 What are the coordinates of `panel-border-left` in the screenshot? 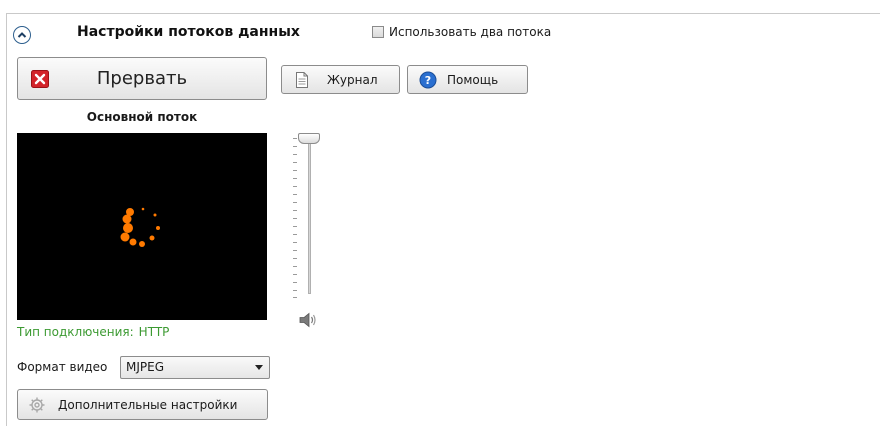 It's located at (6, 219).